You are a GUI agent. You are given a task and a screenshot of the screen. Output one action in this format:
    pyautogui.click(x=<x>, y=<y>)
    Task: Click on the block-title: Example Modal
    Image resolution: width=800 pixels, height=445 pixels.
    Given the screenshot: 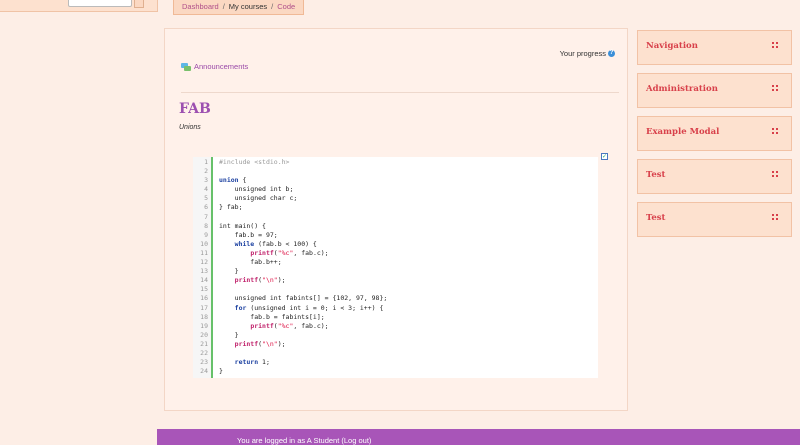 What is the action you would take?
    pyautogui.click(x=683, y=132)
    